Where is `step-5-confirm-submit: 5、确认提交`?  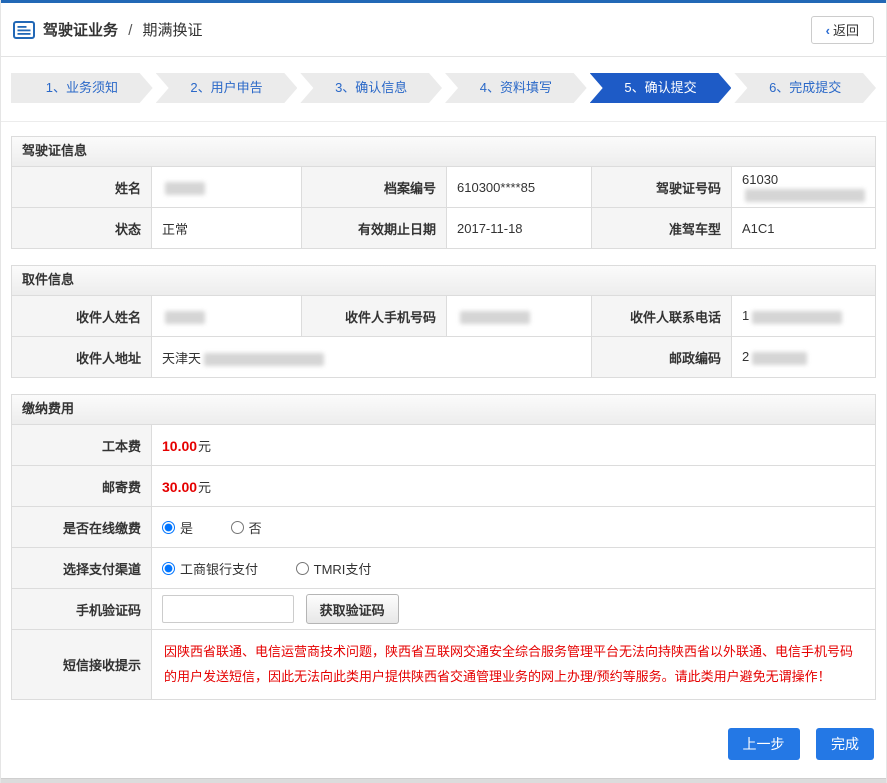
step-5-confirm-submit: 5、确认提交 is located at coordinates (661, 88).